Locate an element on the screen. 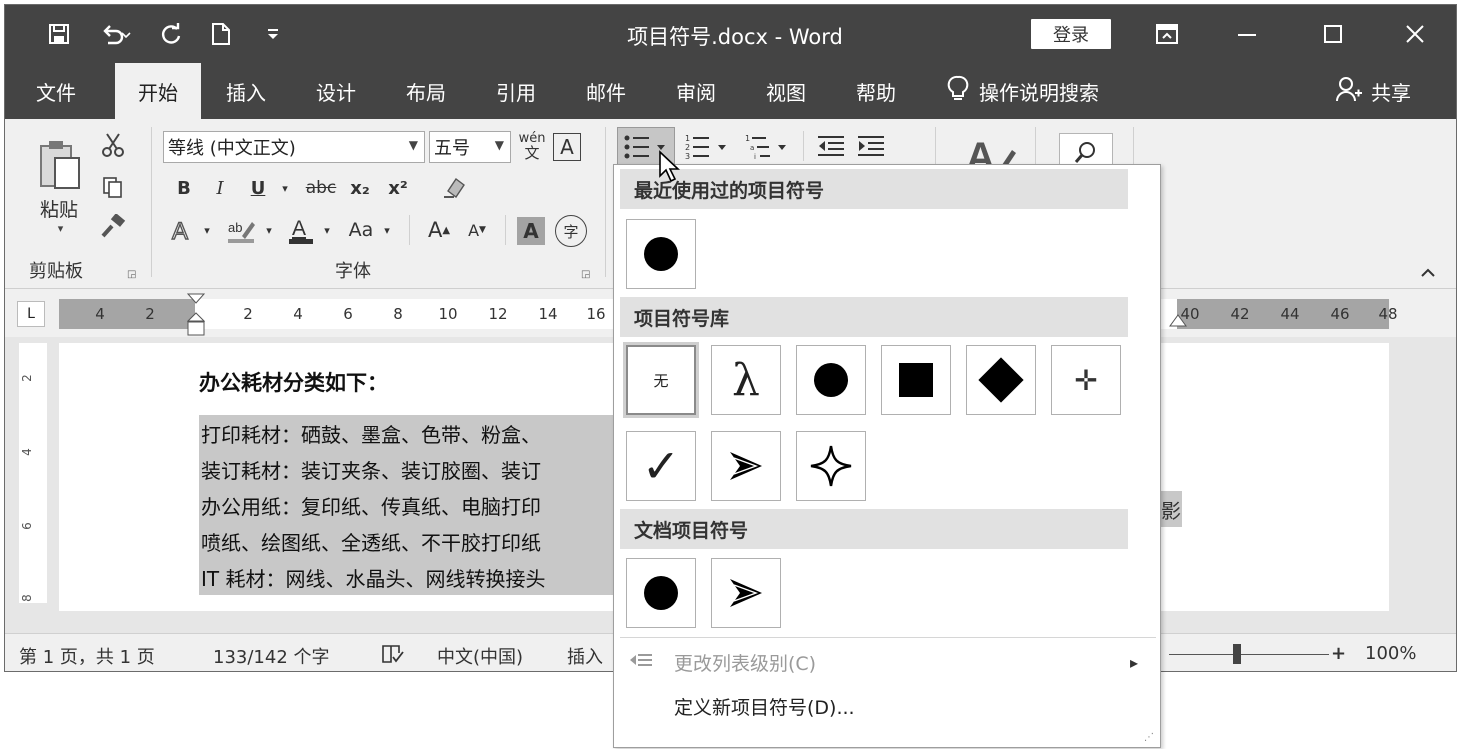 This screenshot has width=1462, height=749. recent-bullet-dot is located at coordinates (661, 254).